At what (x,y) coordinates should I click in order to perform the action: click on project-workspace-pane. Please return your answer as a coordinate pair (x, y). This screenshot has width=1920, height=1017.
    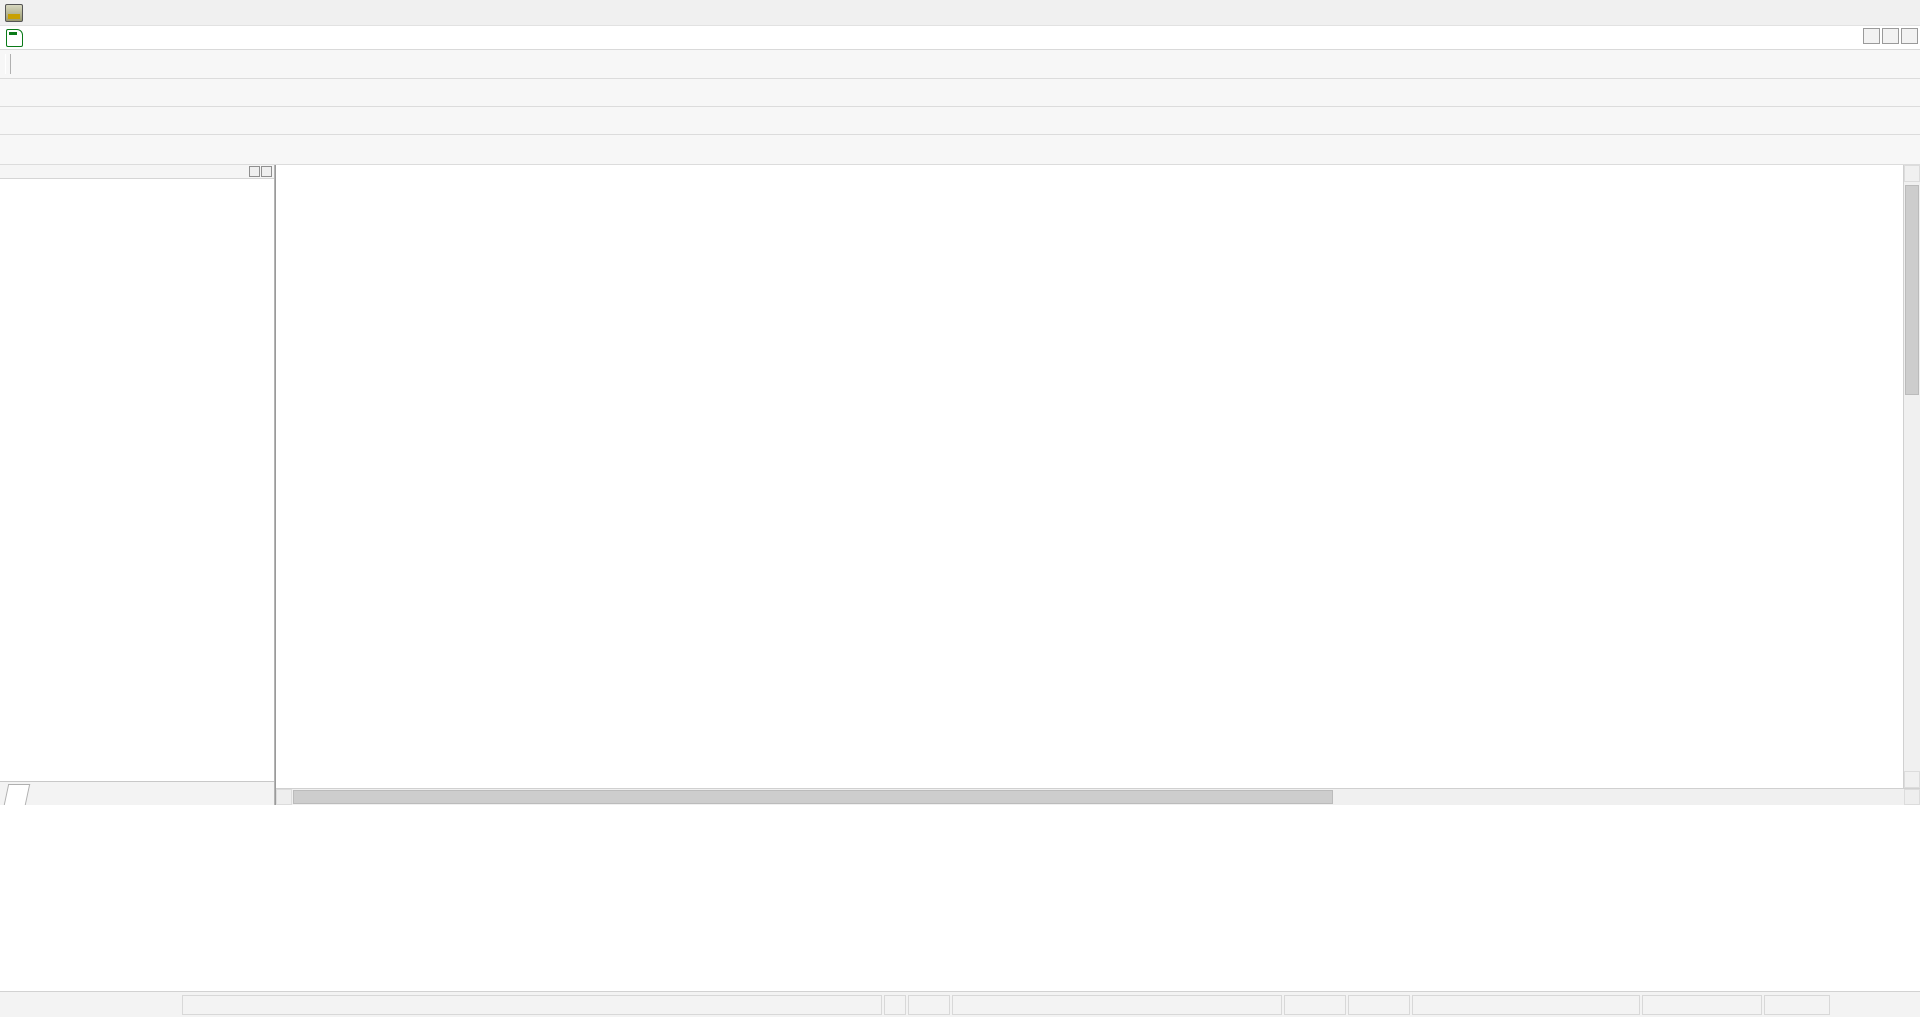
    Looking at the image, I should click on (137, 485).